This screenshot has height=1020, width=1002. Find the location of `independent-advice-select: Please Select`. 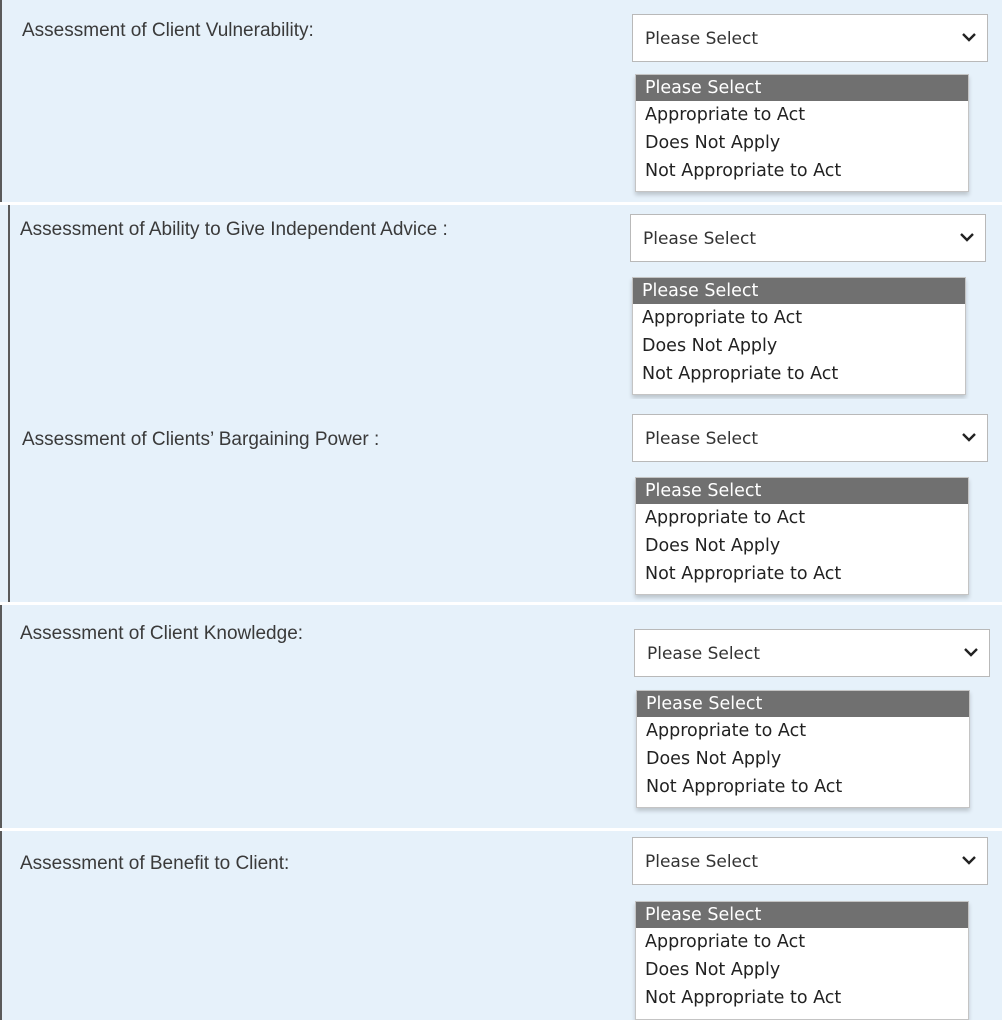

independent-advice-select: Please Select is located at coordinates (808, 238).